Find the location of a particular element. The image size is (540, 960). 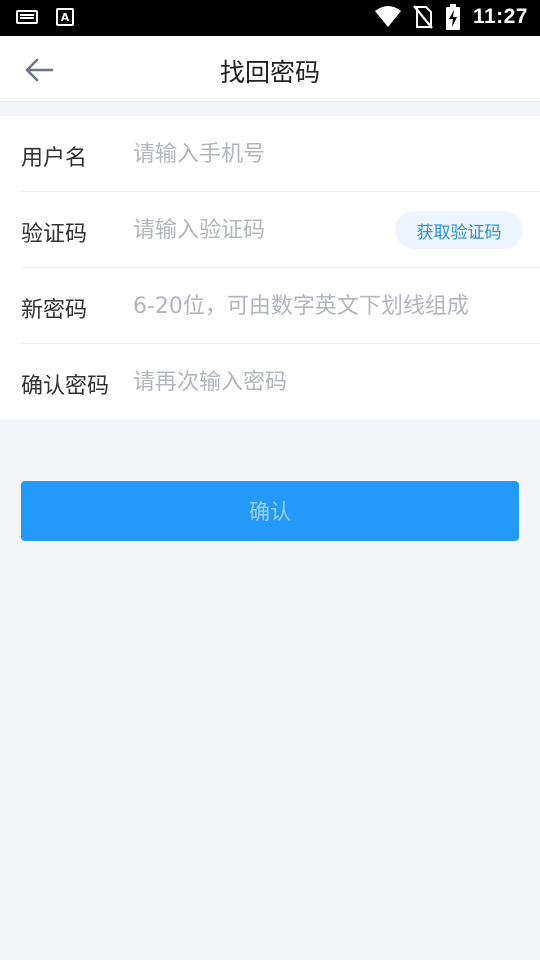

wifi-icon is located at coordinates (387, 16).